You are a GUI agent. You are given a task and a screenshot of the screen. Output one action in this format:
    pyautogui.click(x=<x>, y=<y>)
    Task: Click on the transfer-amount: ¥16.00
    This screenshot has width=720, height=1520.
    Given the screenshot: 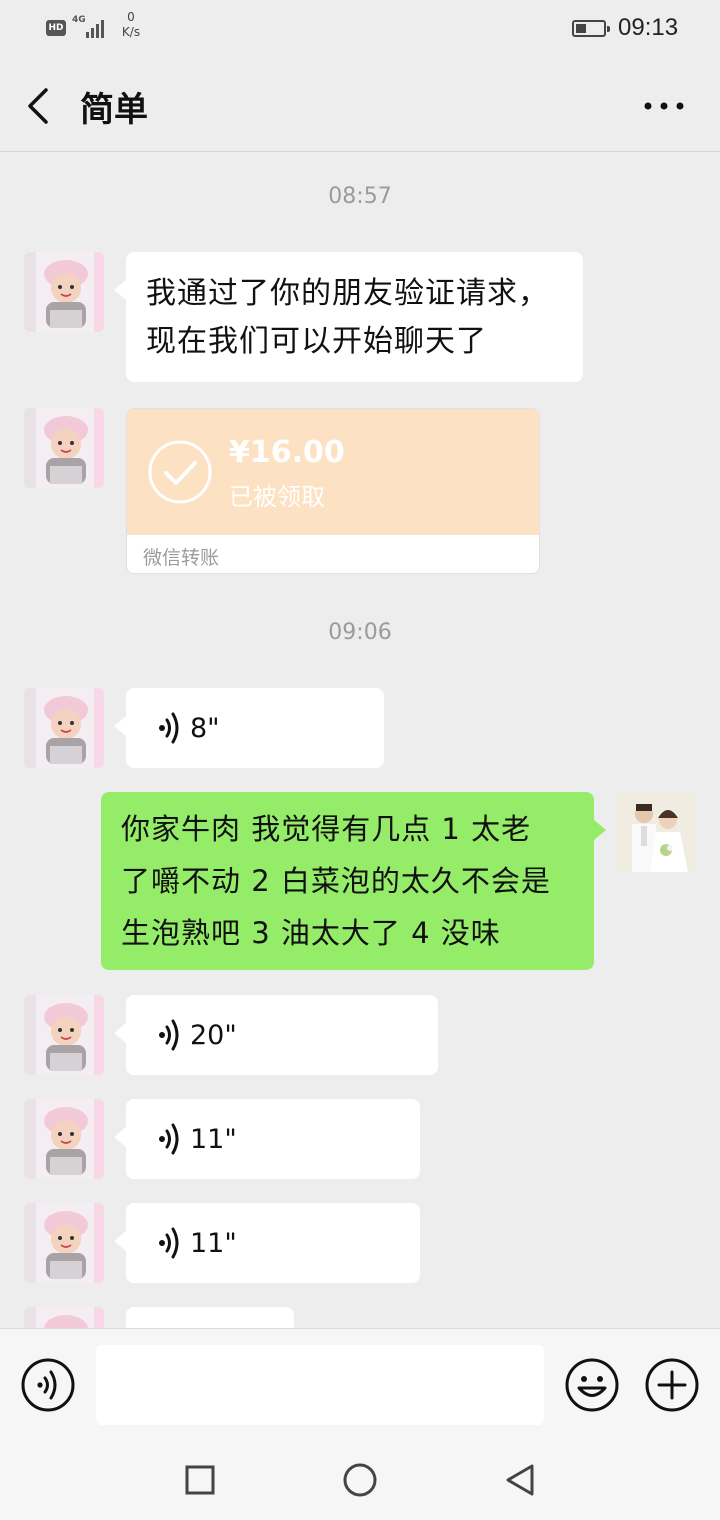 What is the action you would take?
    pyautogui.click(x=287, y=452)
    